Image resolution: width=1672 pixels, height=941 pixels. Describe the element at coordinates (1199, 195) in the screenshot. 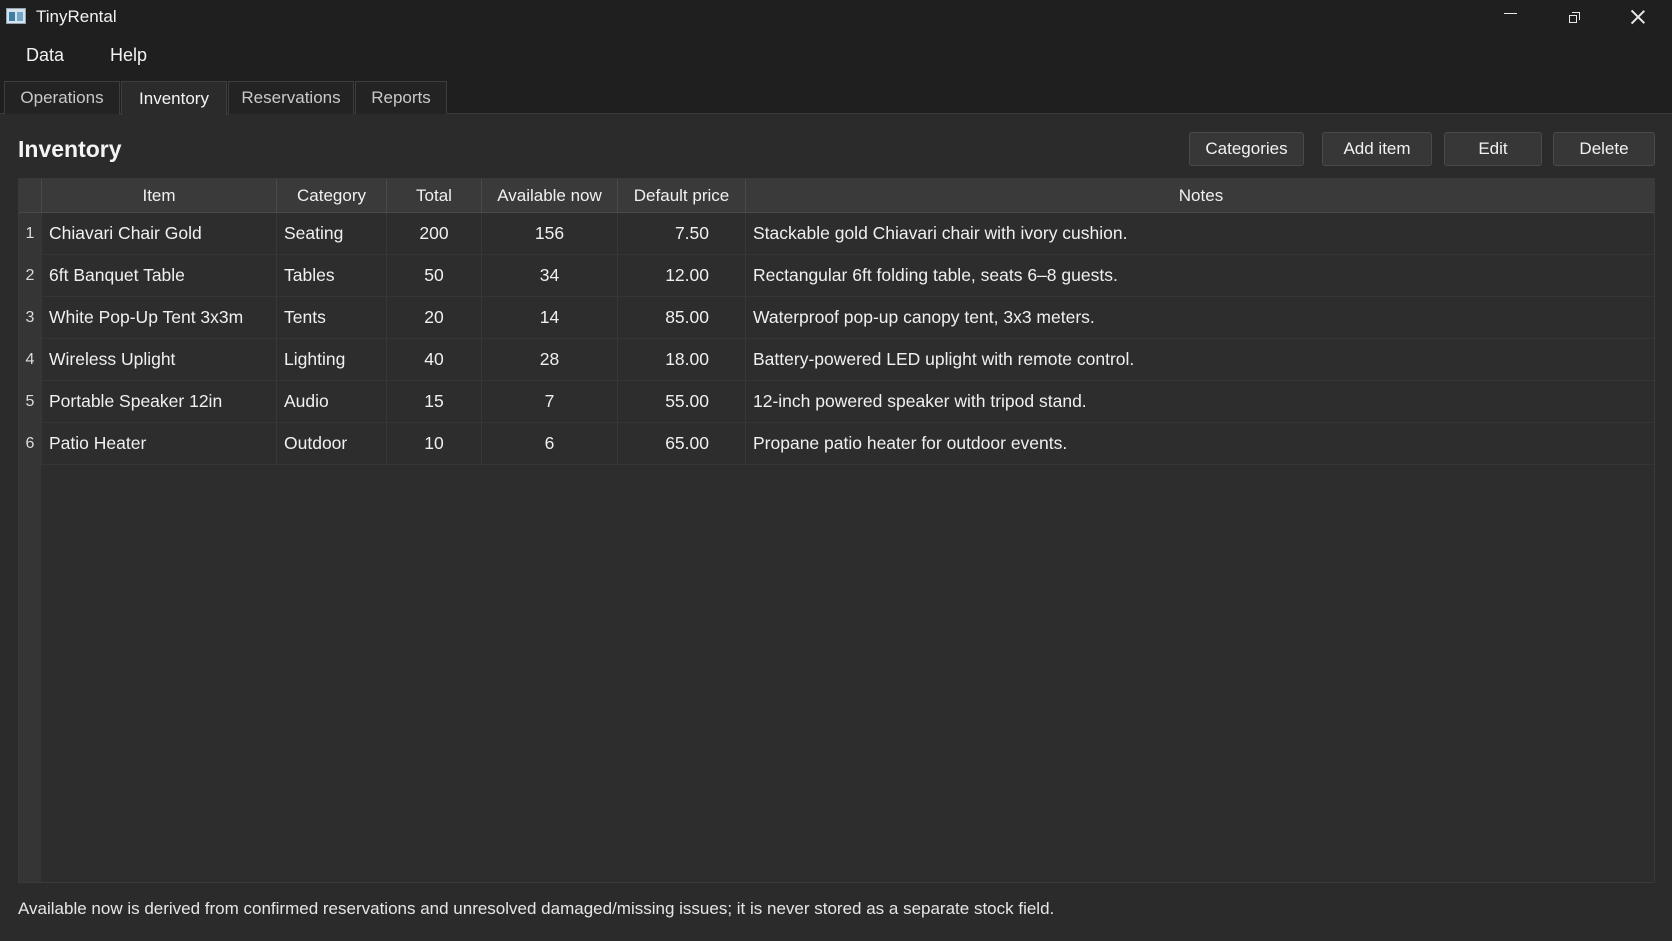

I see `column-header-notes: Notes` at that location.